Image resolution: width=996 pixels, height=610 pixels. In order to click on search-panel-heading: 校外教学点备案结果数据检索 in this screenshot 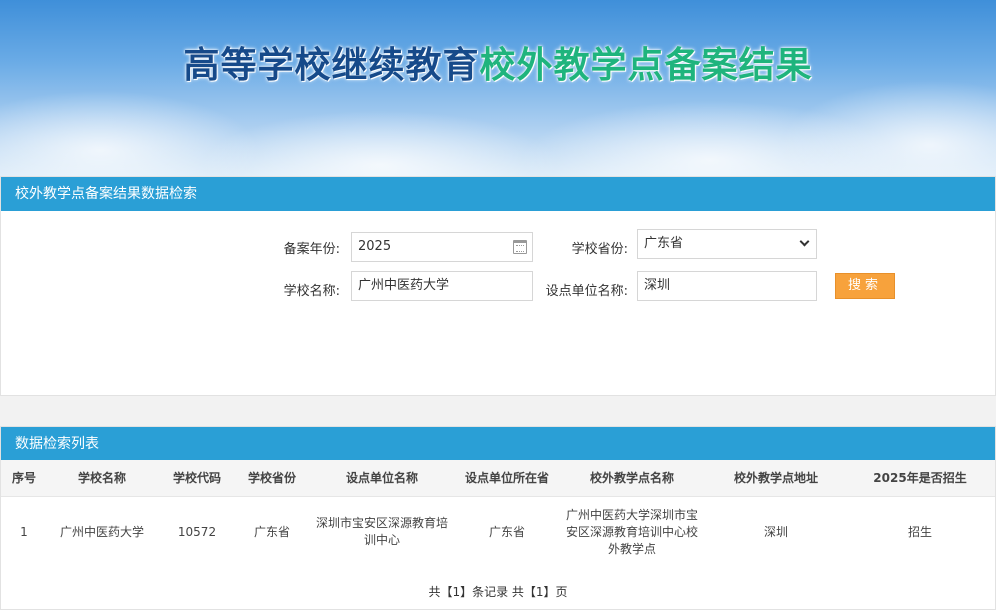, I will do `click(498, 194)`.